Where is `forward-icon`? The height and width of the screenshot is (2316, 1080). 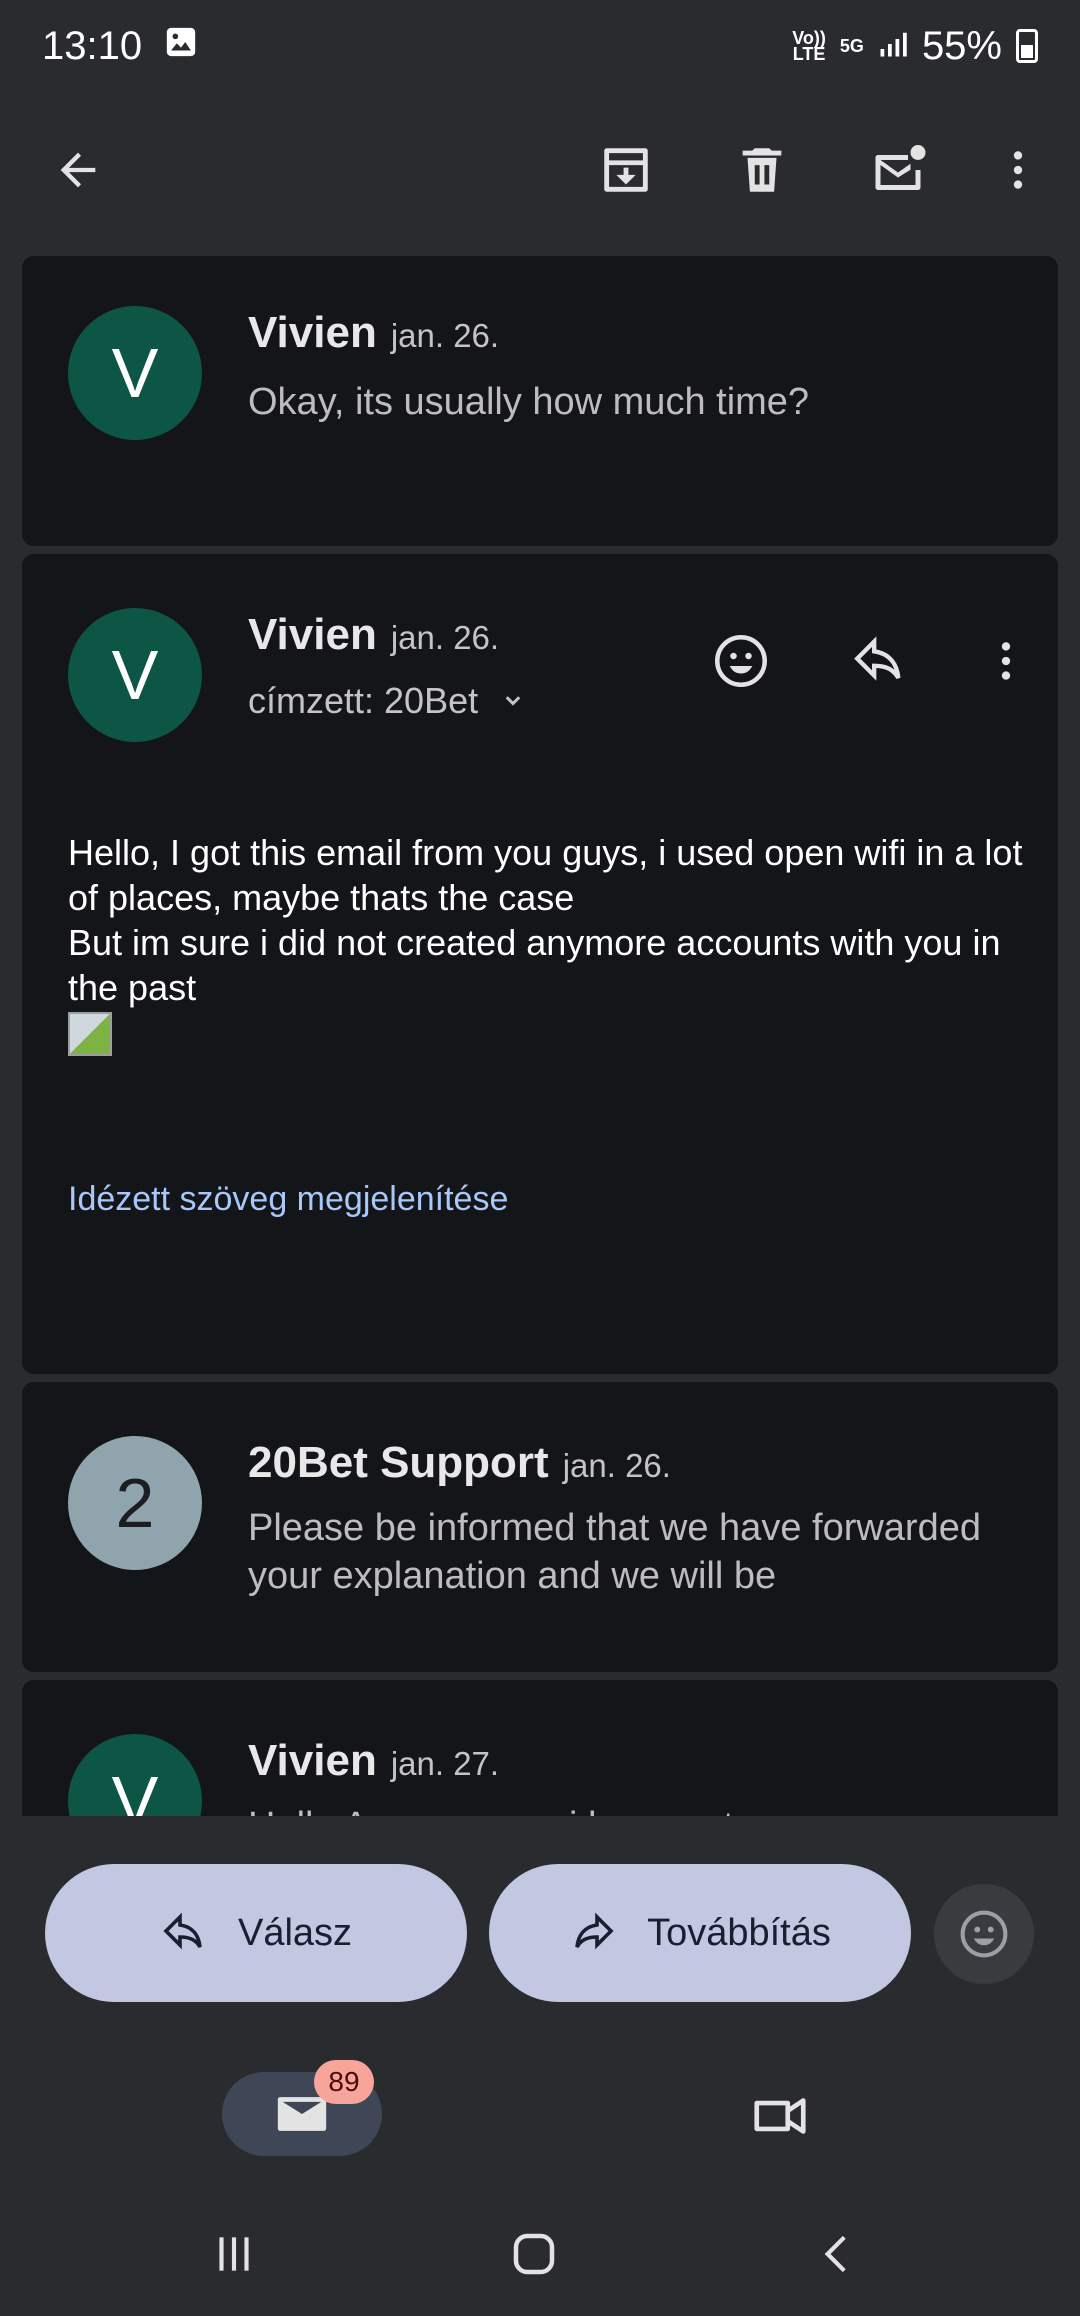 forward-icon is located at coordinates (594, 1931).